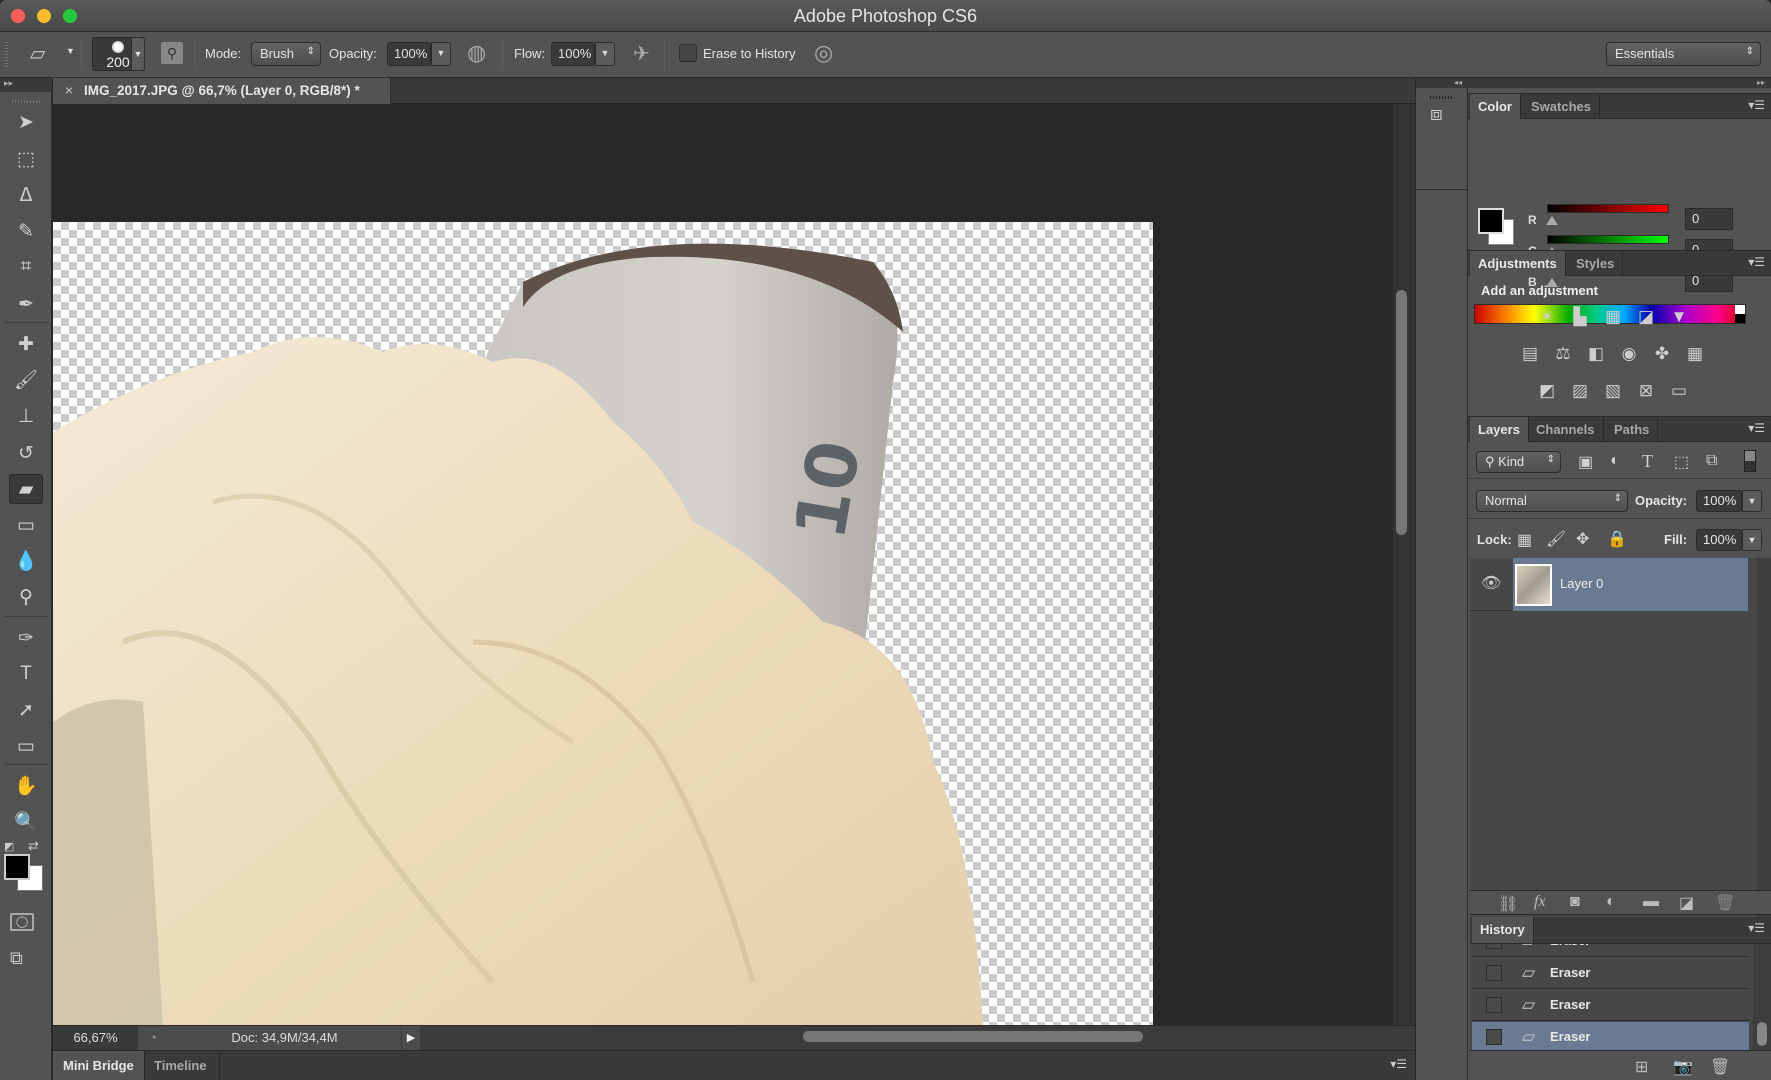 Image resolution: width=1771 pixels, height=1080 pixels. I want to click on expand-dock-icon: ▸▸, so click(1619, 83).